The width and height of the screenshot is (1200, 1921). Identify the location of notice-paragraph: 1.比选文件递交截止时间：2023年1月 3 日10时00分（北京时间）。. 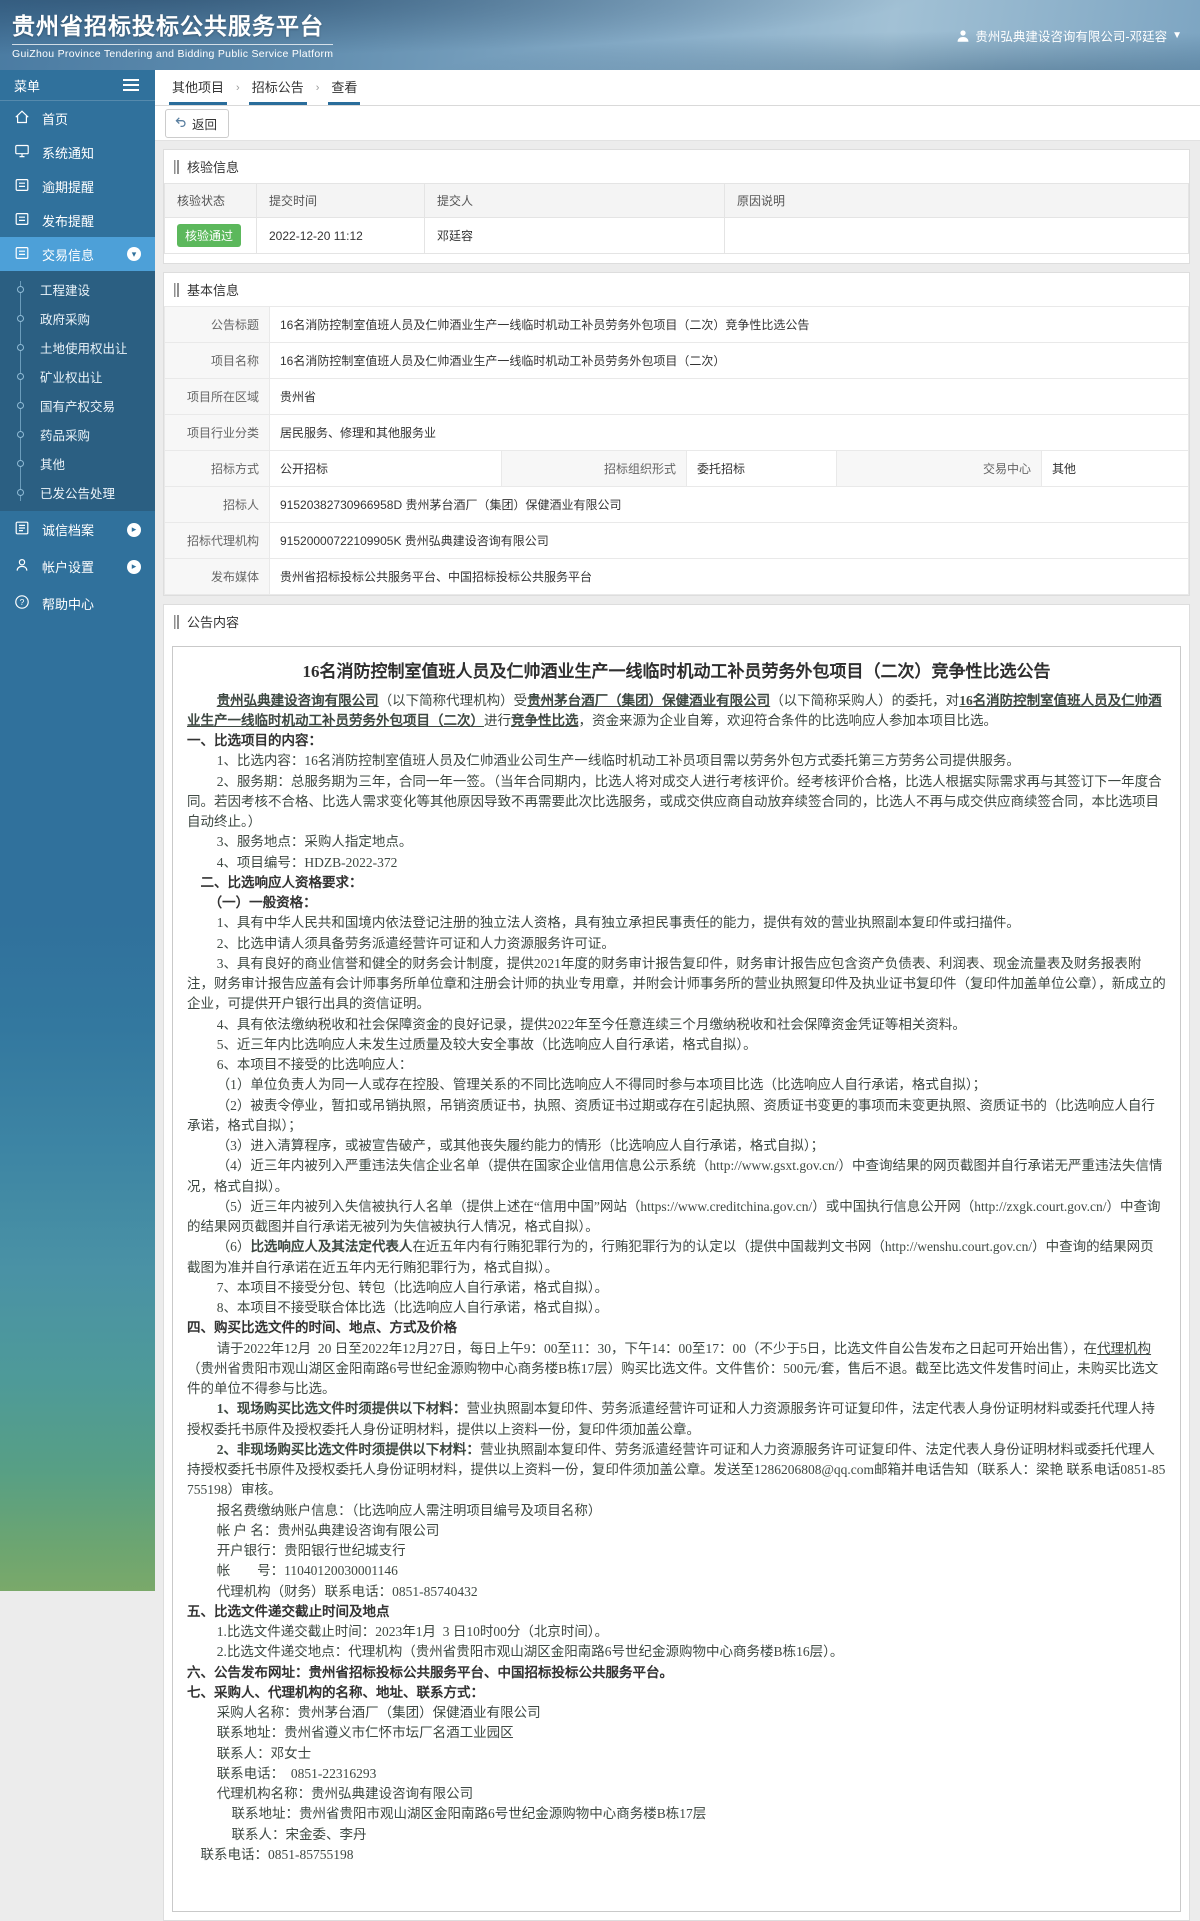
(412, 1631).